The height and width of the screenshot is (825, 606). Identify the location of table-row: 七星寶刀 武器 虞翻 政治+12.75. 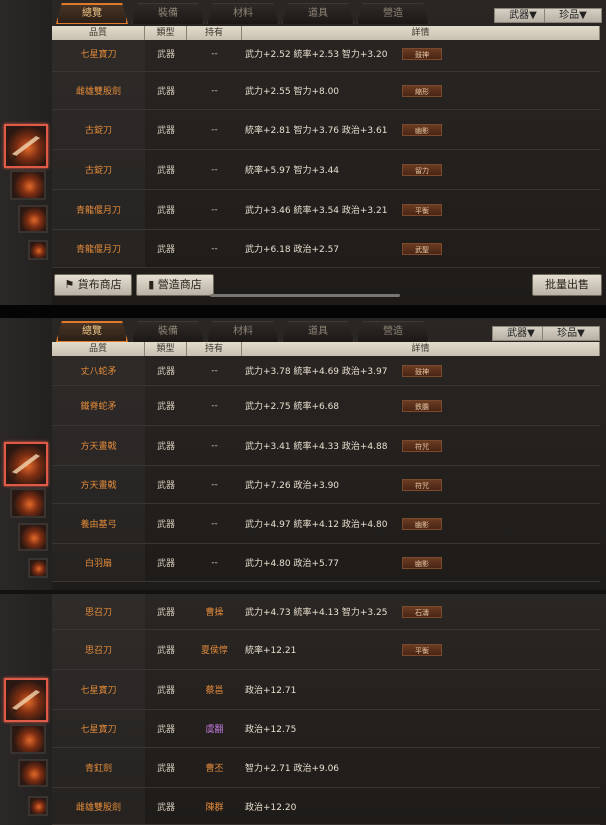
(326, 729).